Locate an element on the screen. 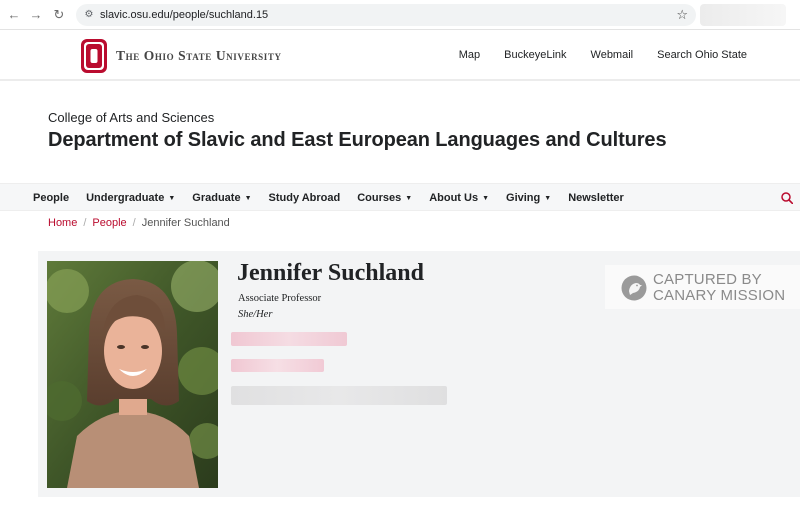  breadcrumb-home: Home is located at coordinates (62, 223).